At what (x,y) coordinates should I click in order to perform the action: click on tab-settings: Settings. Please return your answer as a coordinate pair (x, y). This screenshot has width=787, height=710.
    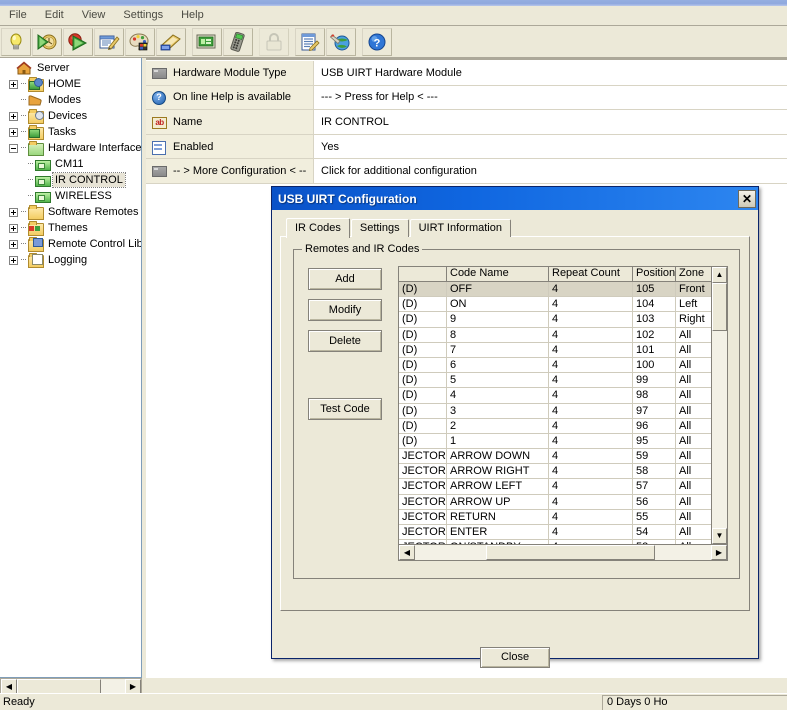
    Looking at the image, I should click on (379, 228).